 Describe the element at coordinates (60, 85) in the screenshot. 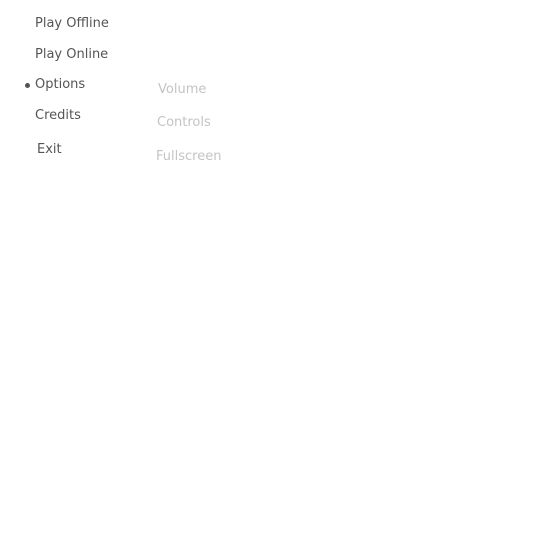

I see `menu-item-options: Options` at that location.